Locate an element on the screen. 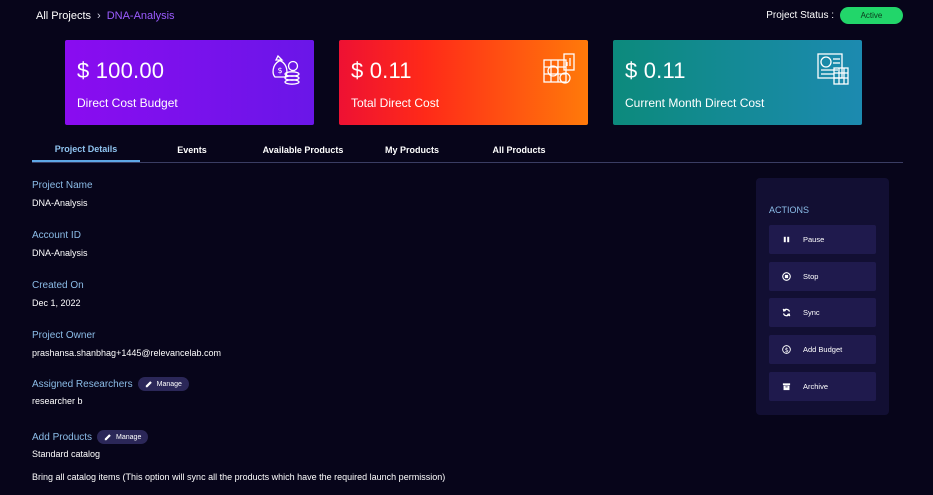 The width and height of the screenshot is (933, 495). manage-products-button: Manage is located at coordinates (123, 437).